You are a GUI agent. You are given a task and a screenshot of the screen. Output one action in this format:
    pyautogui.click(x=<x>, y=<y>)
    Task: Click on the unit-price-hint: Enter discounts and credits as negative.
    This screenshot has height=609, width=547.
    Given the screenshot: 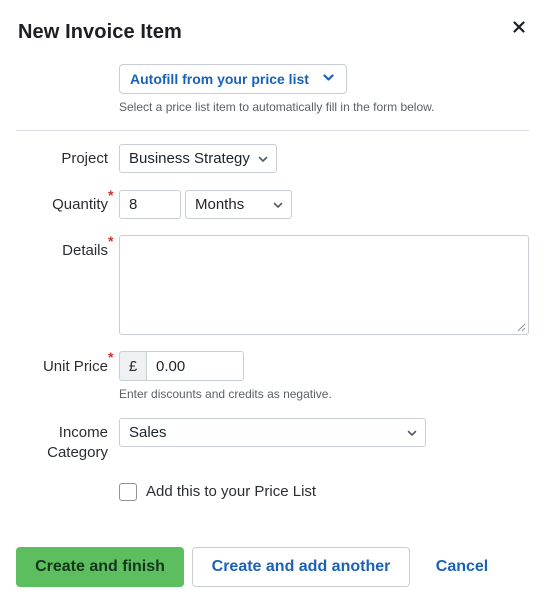 What is the action you would take?
    pyautogui.click(x=225, y=394)
    